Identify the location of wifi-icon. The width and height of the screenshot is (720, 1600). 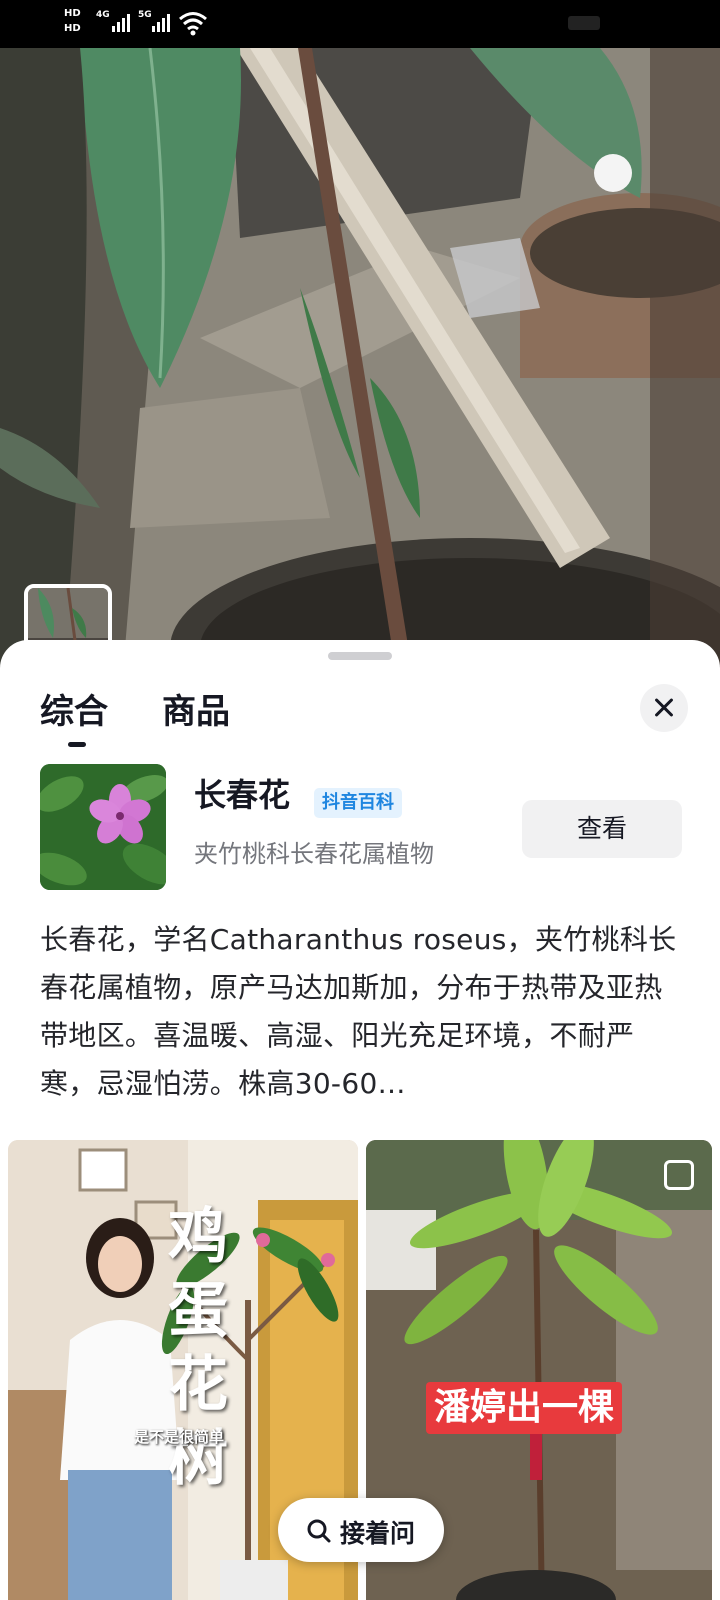
(193, 24).